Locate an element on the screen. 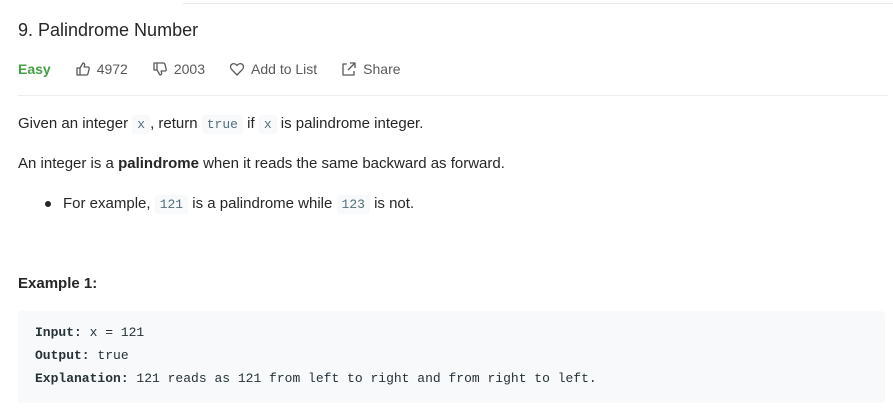 This screenshot has height=420, width=893. dislike-button: 2003 is located at coordinates (178, 69).